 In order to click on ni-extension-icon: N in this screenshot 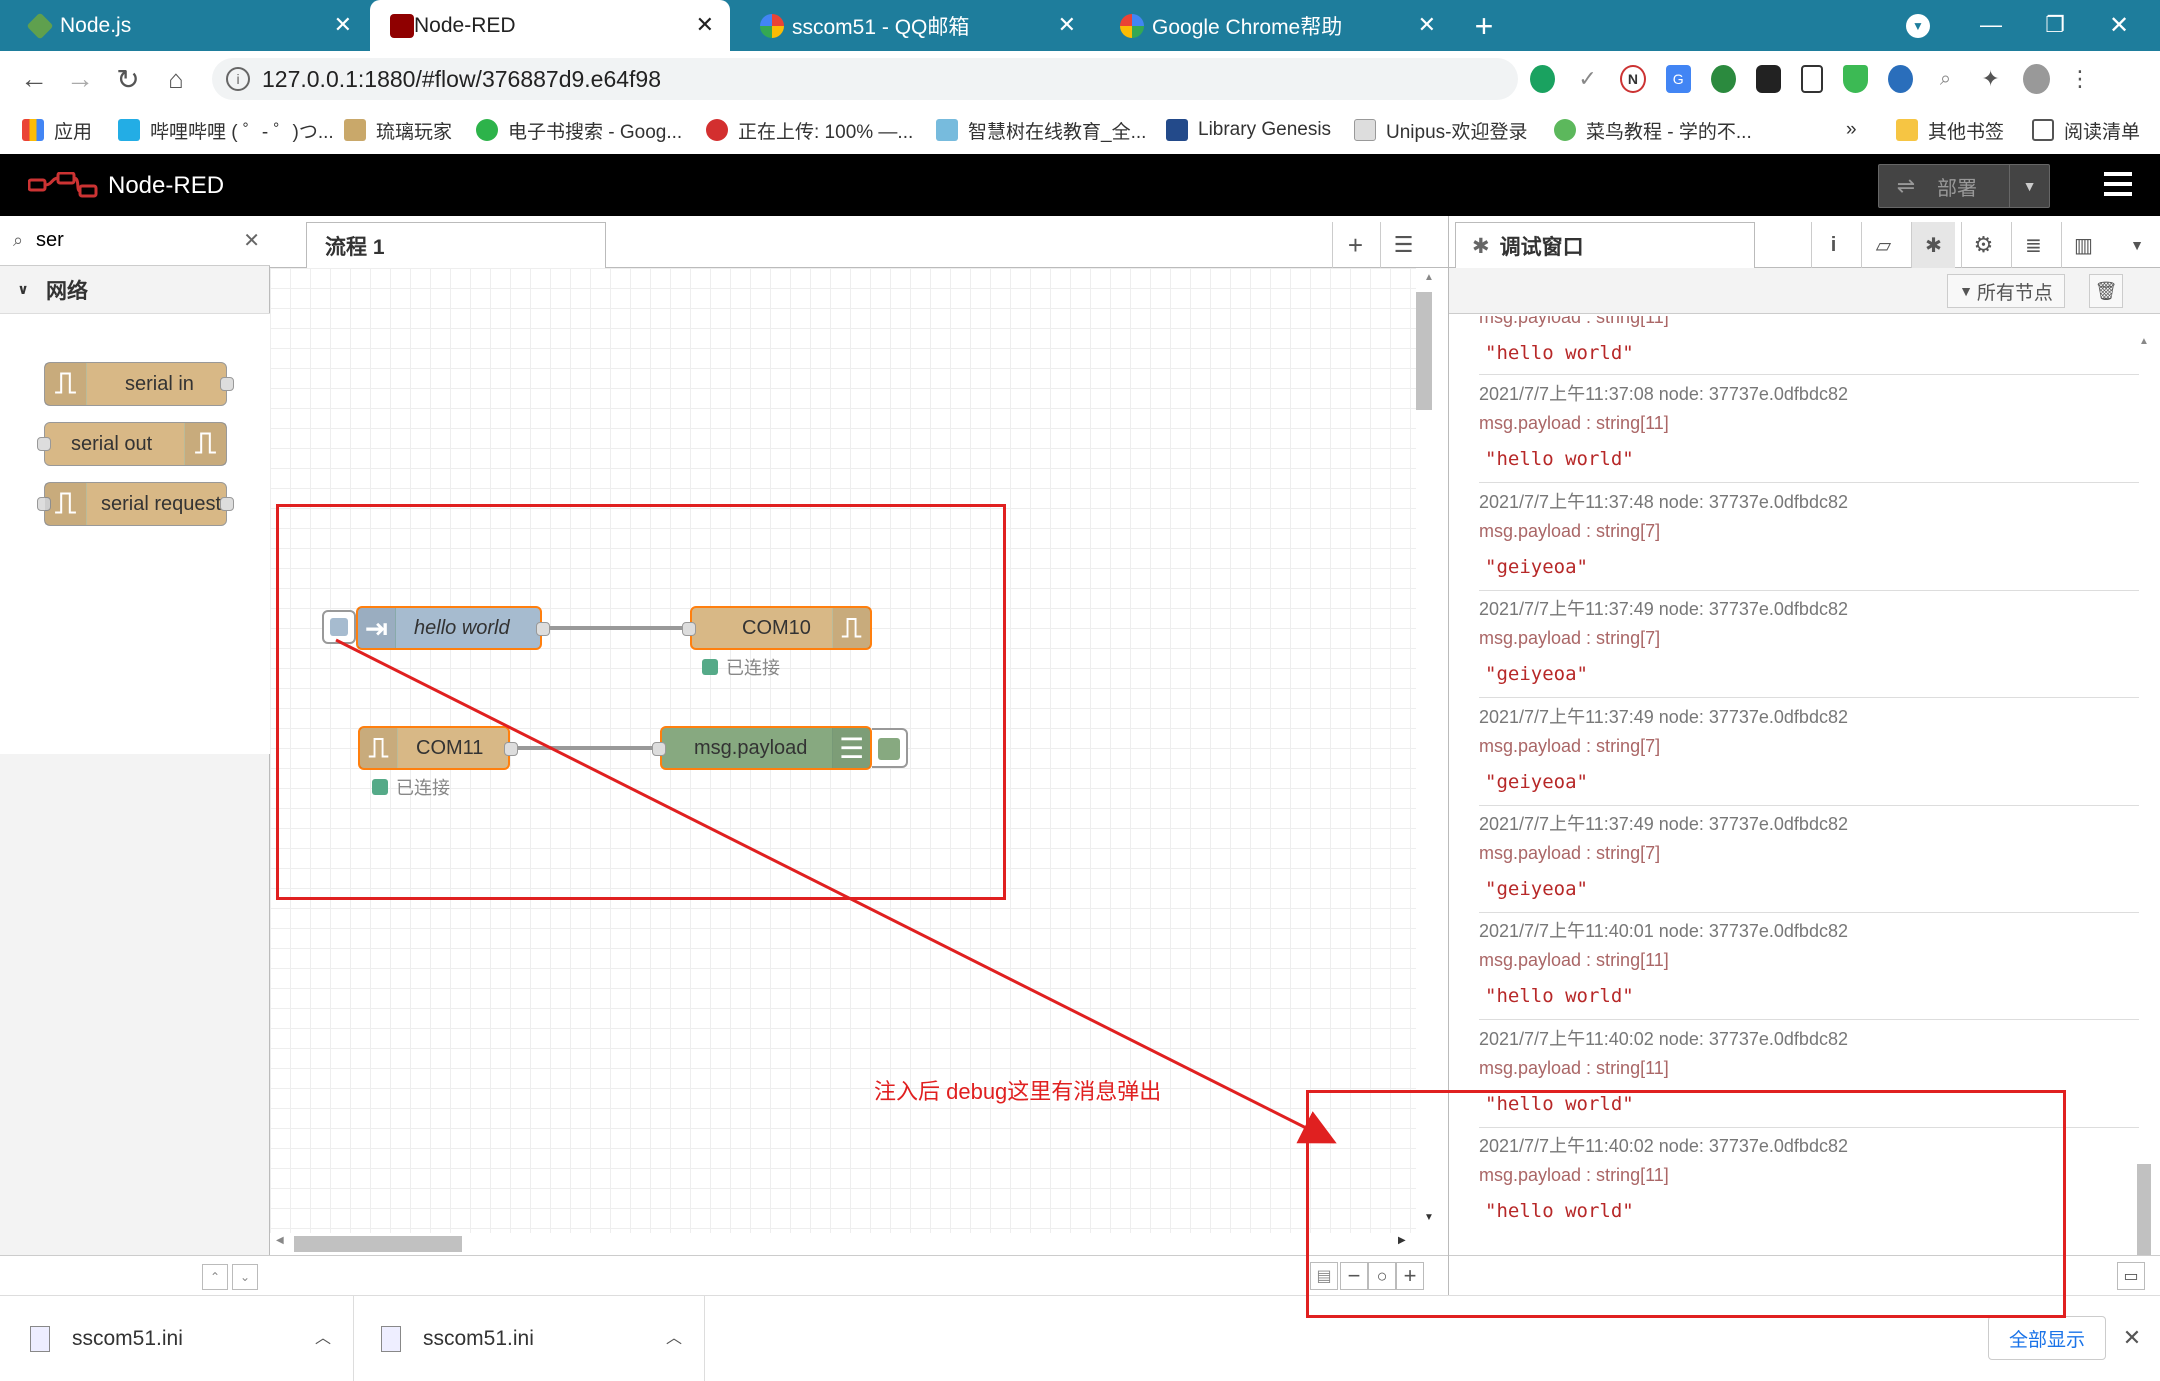, I will do `click(1633, 79)`.